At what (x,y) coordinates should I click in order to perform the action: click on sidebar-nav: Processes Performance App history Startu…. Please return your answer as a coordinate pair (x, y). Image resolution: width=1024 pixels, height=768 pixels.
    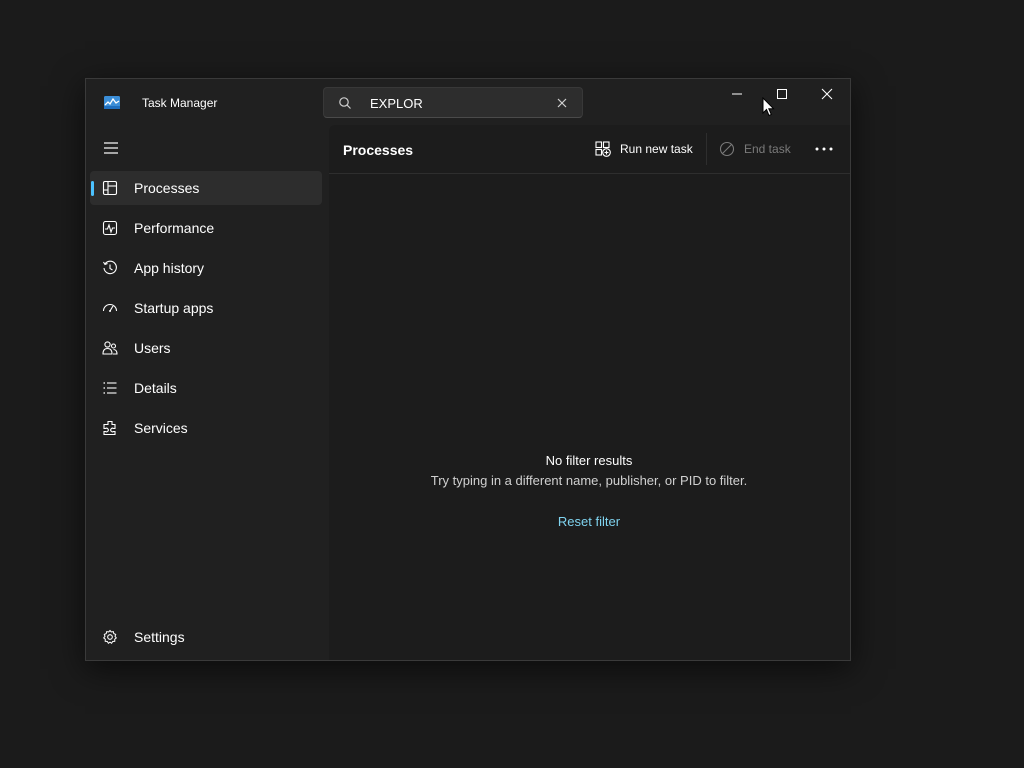
    Looking at the image, I should click on (206, 311).